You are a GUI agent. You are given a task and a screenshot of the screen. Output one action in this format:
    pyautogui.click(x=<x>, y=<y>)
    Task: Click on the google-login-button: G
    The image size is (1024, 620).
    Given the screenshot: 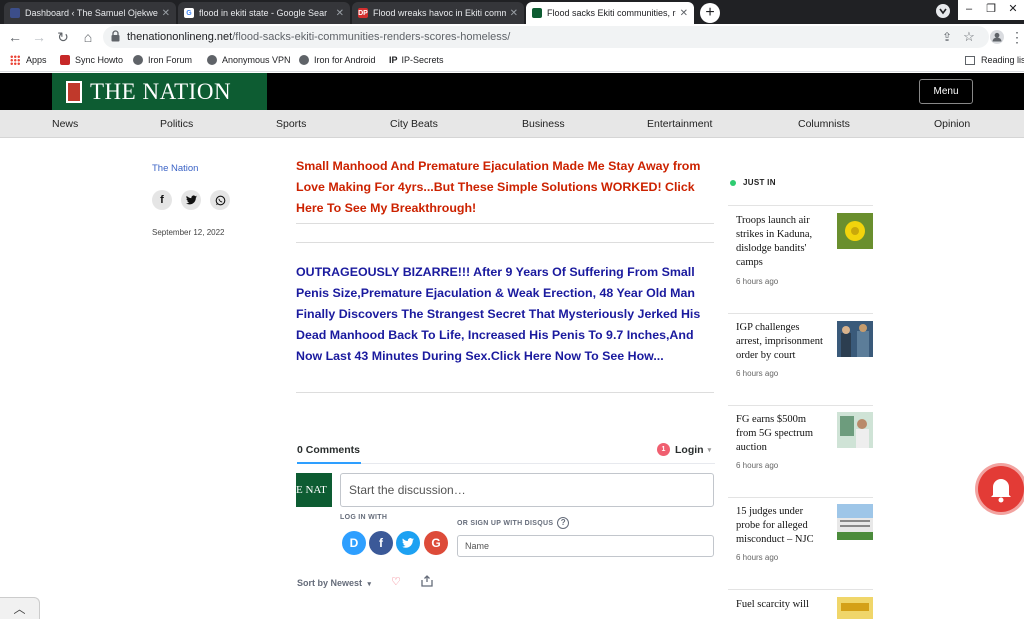 What is the action you would take?
    pyautogui.click(x=436, y=543)
    